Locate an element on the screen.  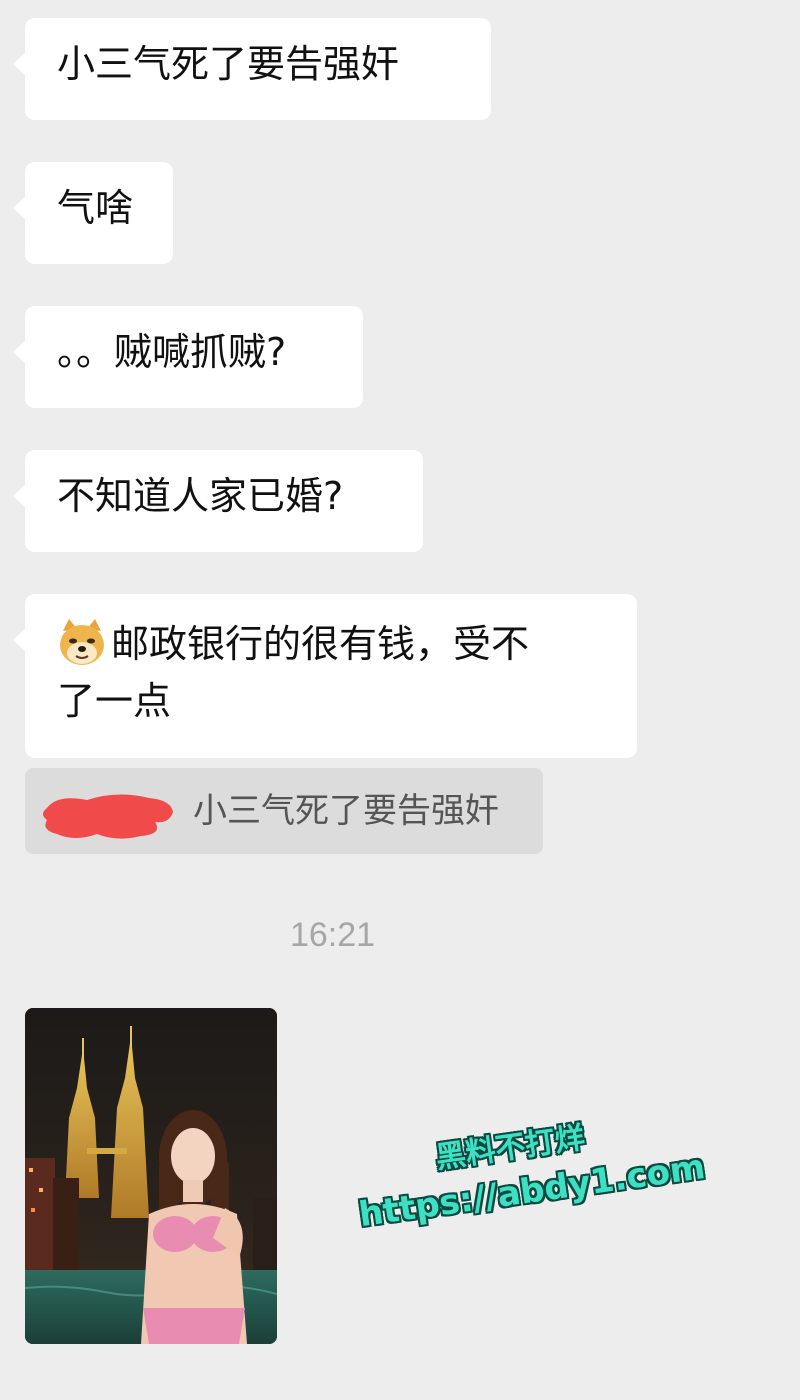
photo-thumbnail-icon is located at coordinates (151, 1176).